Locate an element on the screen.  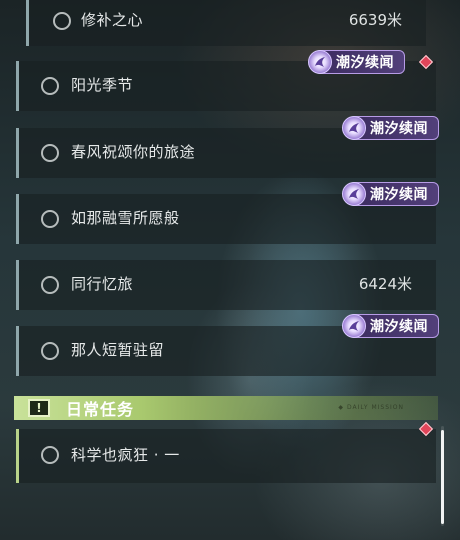
quest-title: 修补之心 is located at coordinates (112, 20).